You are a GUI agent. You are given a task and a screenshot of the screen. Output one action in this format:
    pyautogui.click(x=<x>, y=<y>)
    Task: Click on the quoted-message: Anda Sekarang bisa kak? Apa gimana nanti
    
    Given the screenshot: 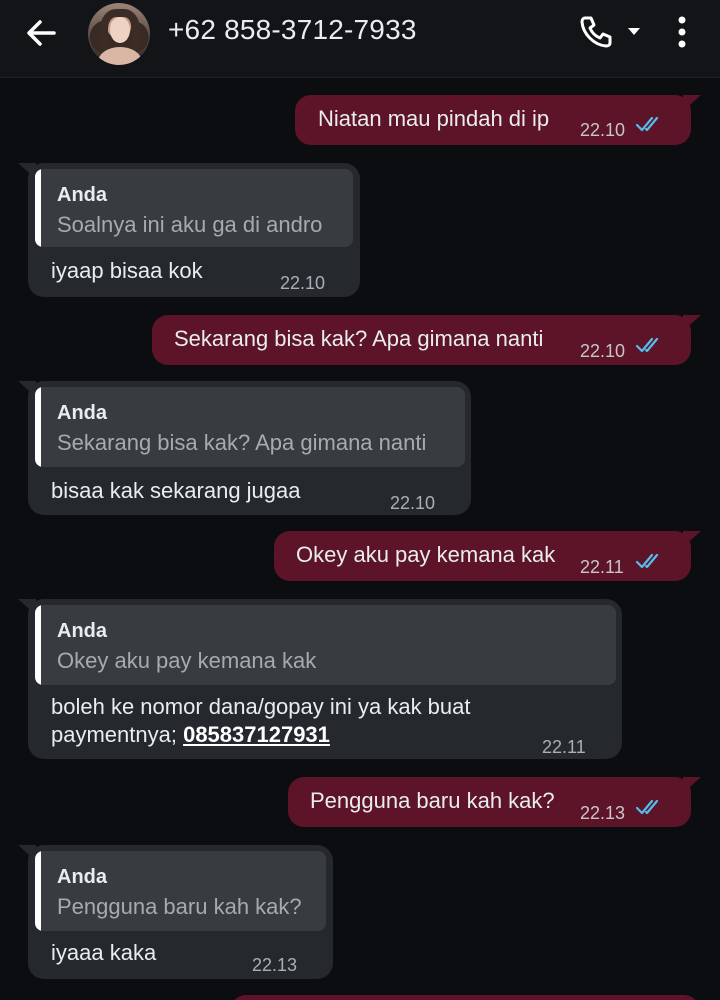 What is the action you would take?
    pyautogui.click(x=250, y=427)
    